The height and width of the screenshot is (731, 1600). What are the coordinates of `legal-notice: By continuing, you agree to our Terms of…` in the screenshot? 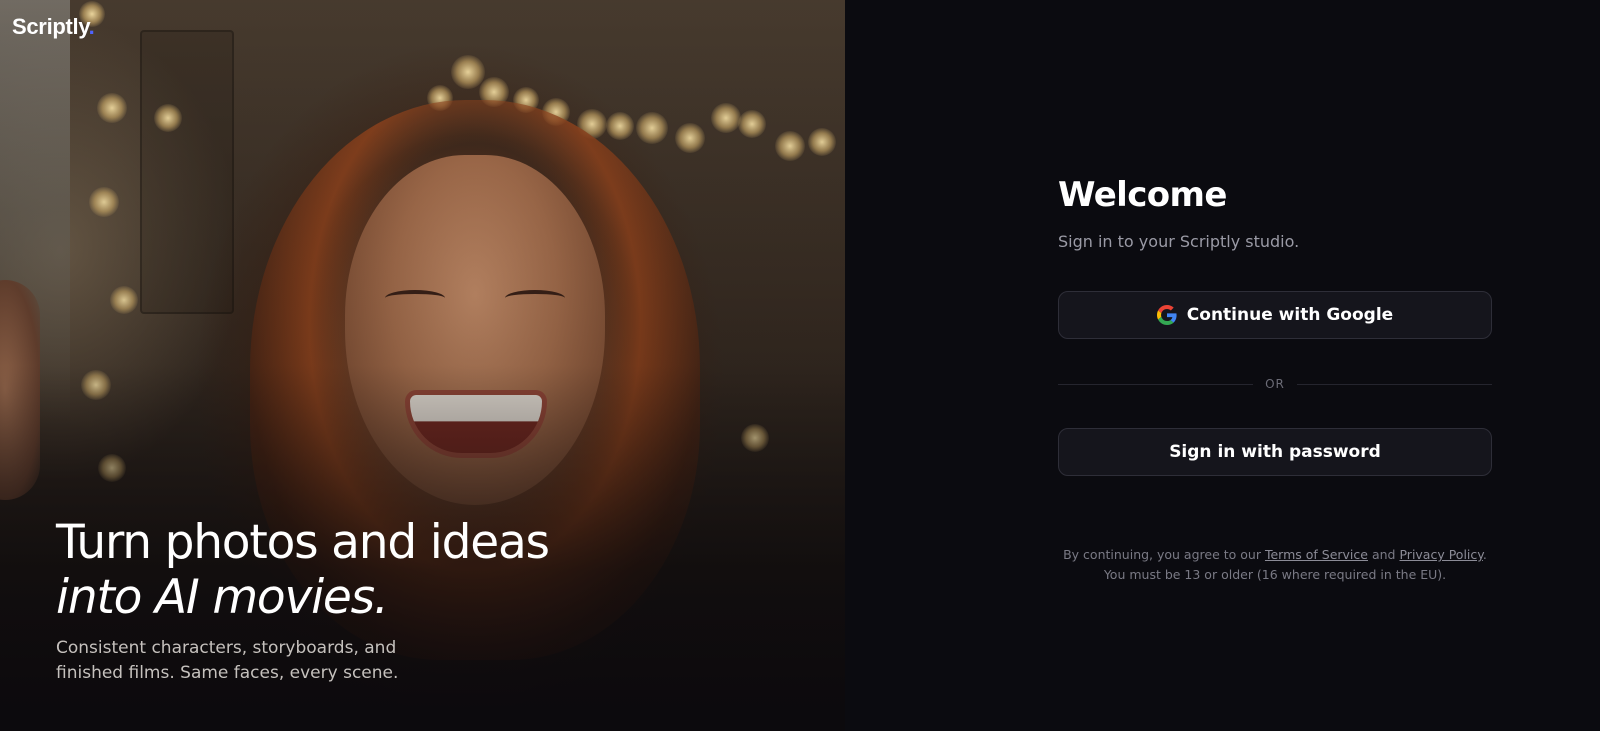 It's located at (1275, 565).